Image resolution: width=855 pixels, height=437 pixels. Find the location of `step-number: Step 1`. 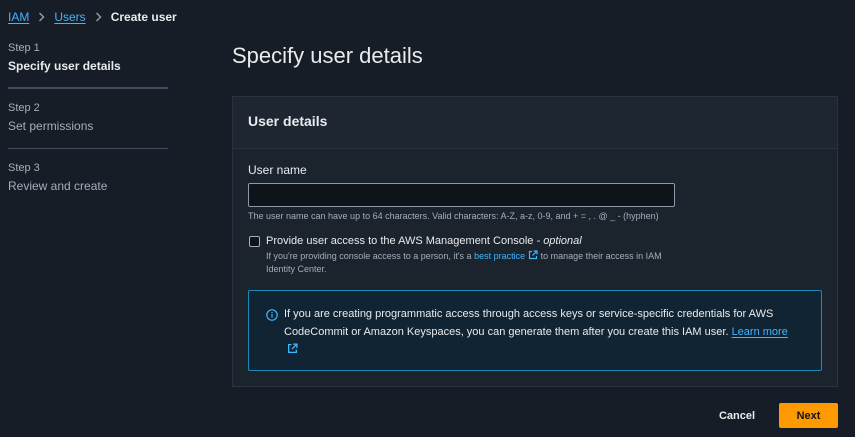

step-number: Step 1 is located at coordinates (24, 48).